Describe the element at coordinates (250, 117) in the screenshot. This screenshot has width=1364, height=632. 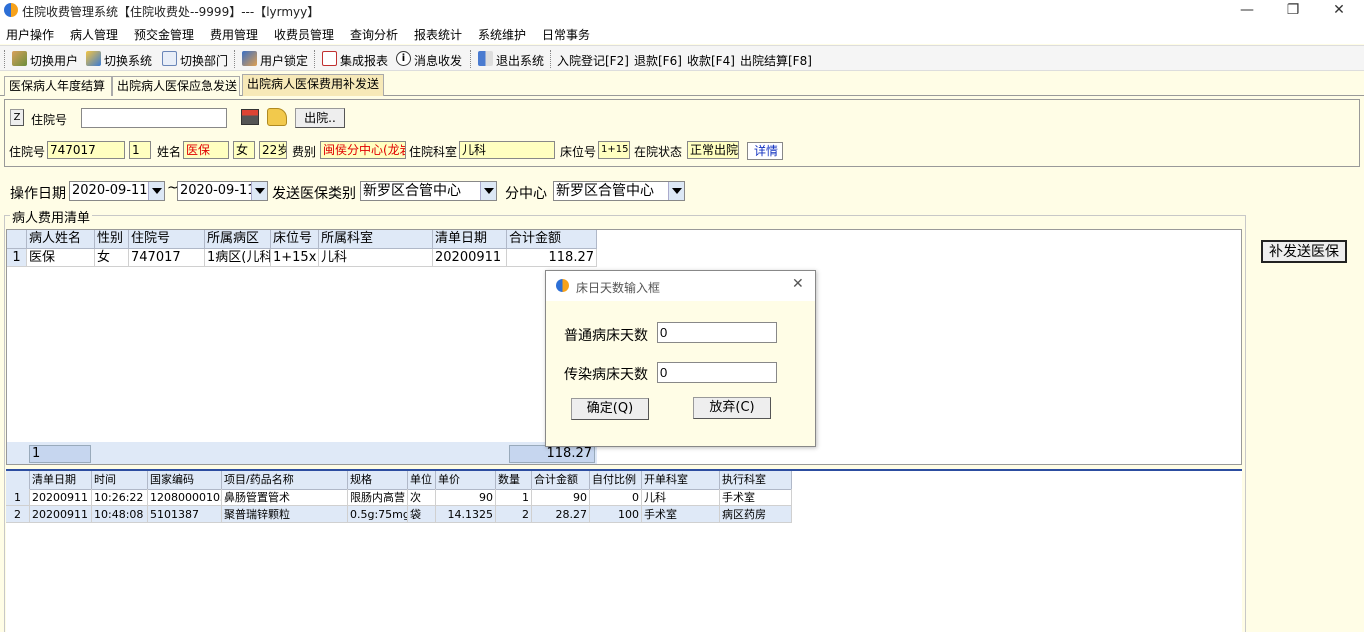
I see `card-reader-icon` at that location.